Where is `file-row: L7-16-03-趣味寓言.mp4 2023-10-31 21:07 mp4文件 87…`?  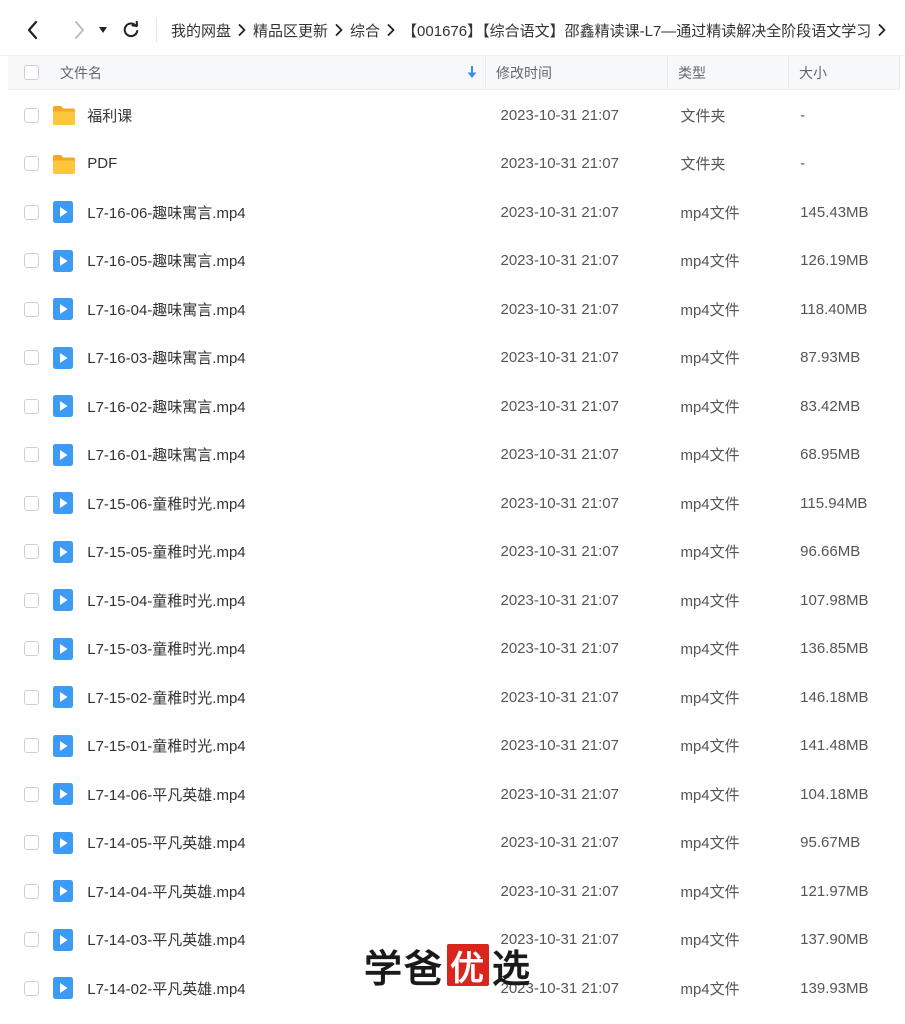 file-row: L7-16-03-趣味寓言.mp4 2023-10-31 21:07 mp4文件 87… is located at coordinates (454, 358).